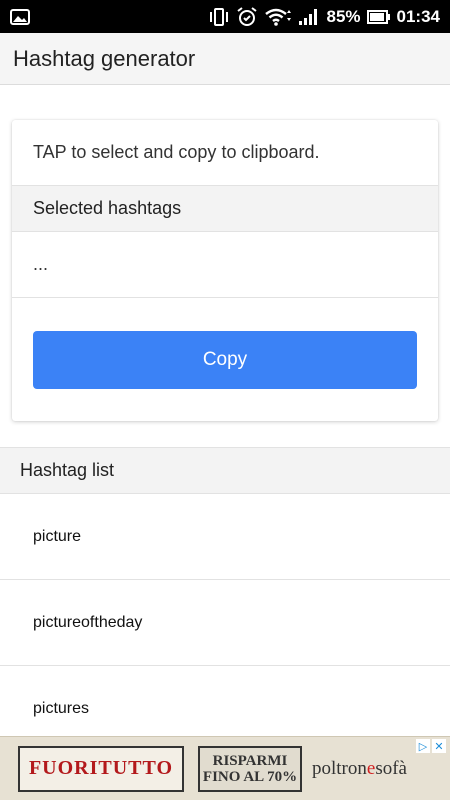  What do you see at coordinates (378, 17) in the screenshot?
I see `battery-icon` at bounding box center [378, 17].